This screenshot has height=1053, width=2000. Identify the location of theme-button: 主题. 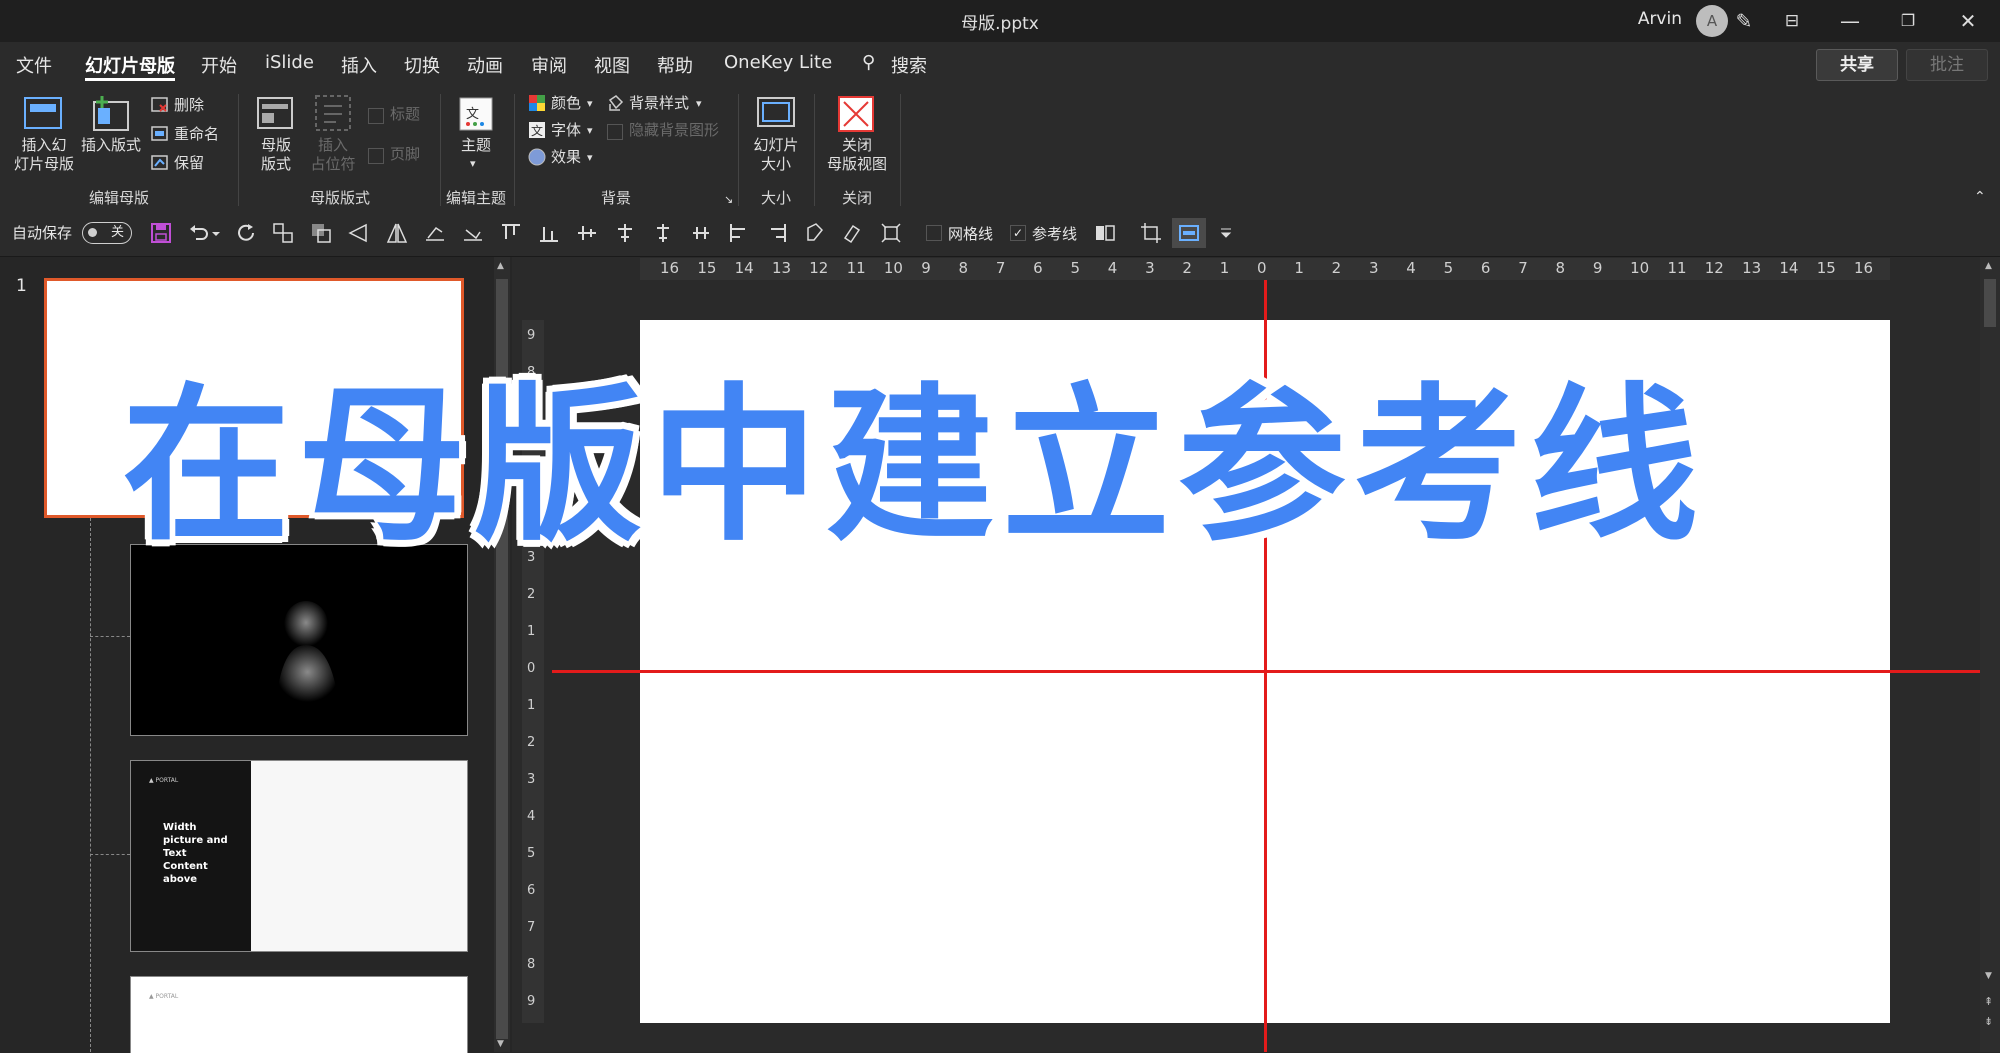
(476, 145).